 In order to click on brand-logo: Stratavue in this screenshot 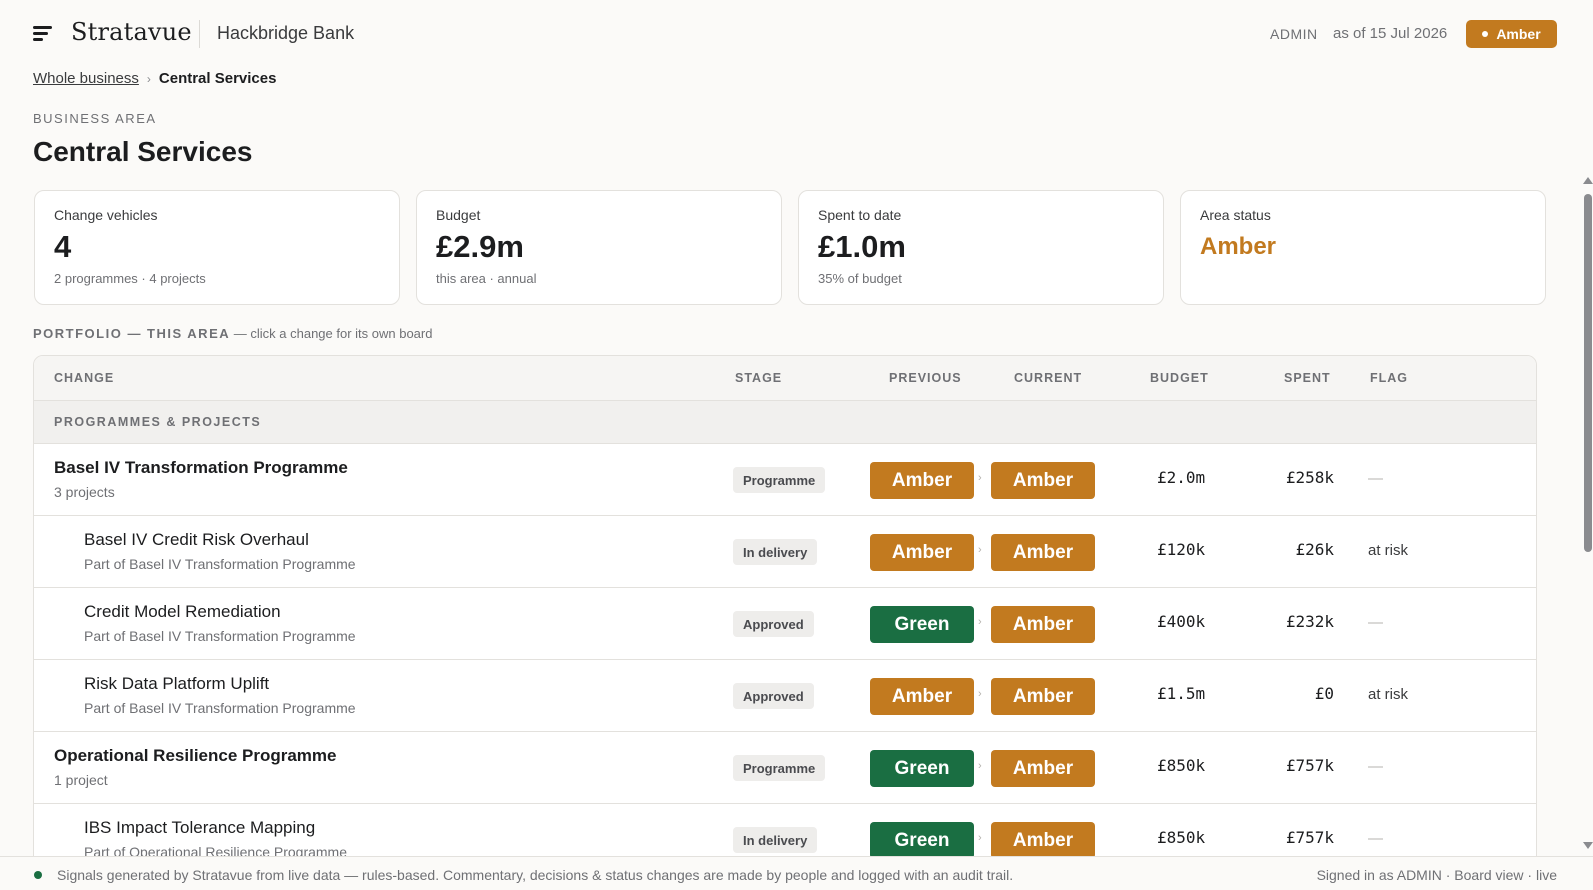, I will do `click(131, 32)`.